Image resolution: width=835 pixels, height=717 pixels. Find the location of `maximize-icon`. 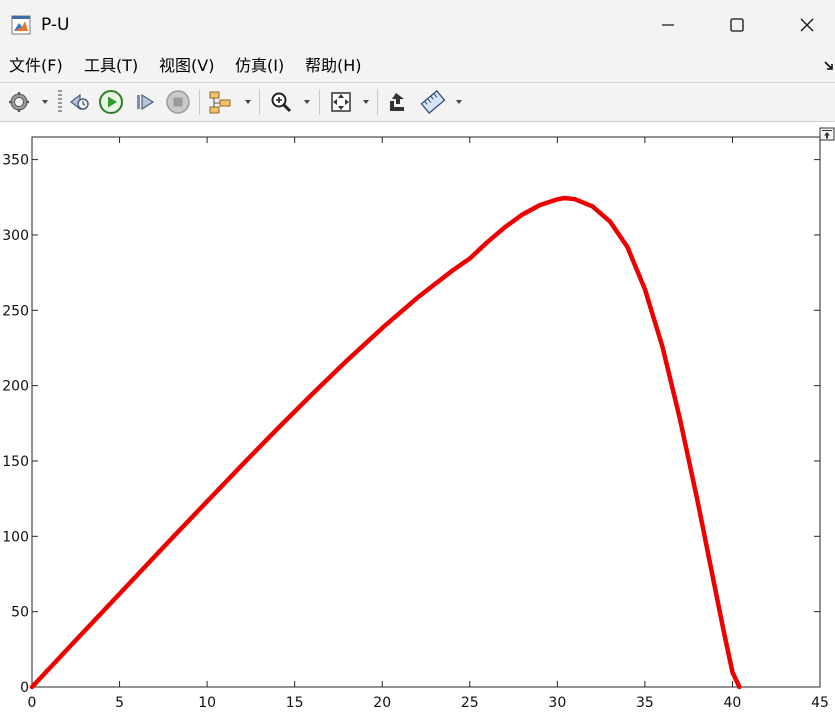

maximize-icon is located at coordinates (737, 25).